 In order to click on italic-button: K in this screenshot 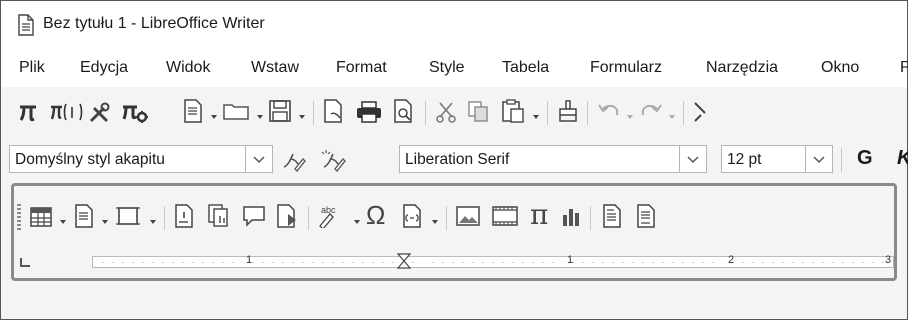, I will do `click(902, 158)`.